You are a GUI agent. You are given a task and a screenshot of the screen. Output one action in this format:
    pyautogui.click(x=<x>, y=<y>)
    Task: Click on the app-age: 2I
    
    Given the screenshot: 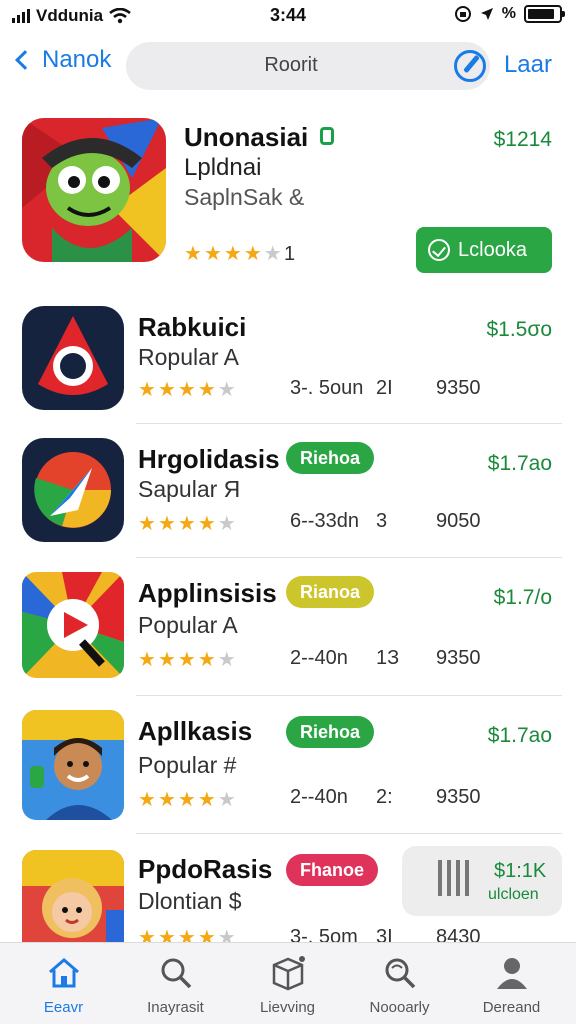 What is the action you would take?
    pyautogui.click(x=384, y=388)
    